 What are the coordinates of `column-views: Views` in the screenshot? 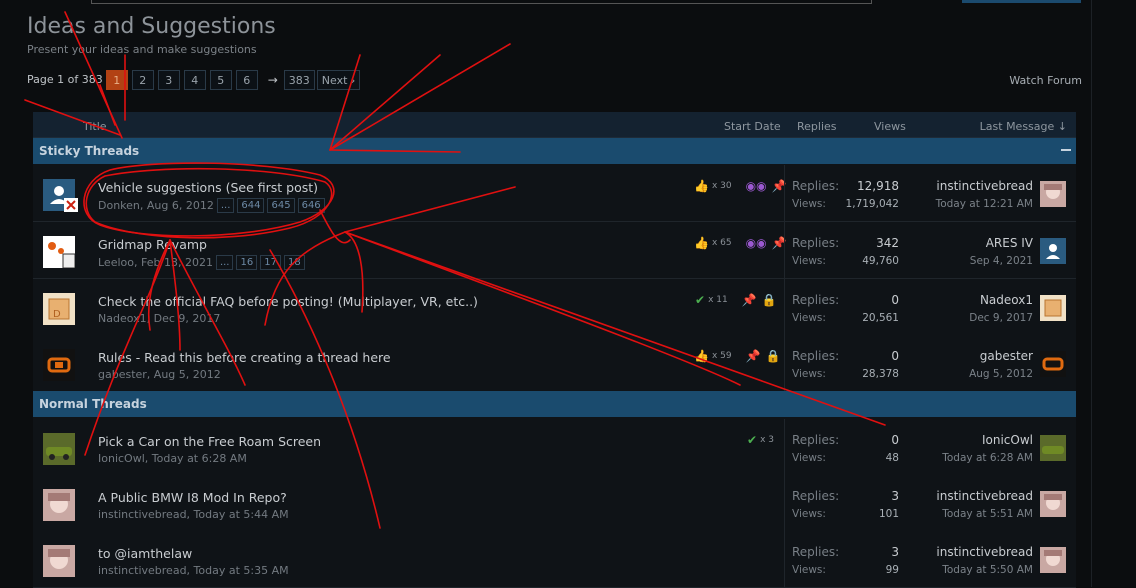 It's located at (890, 126).